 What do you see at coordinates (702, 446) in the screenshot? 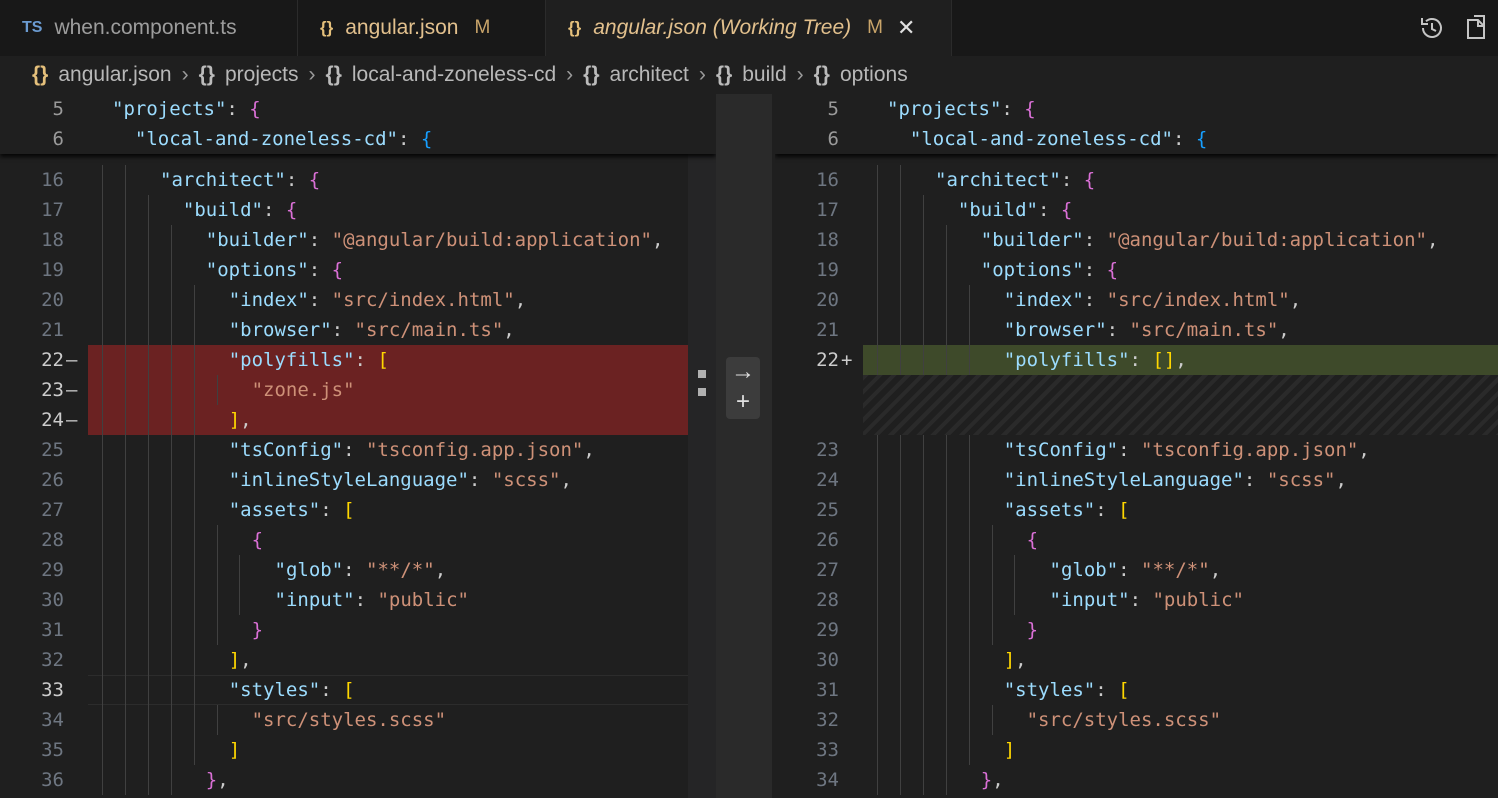
I see `overview-ruler` at bounding box center [702, 446].